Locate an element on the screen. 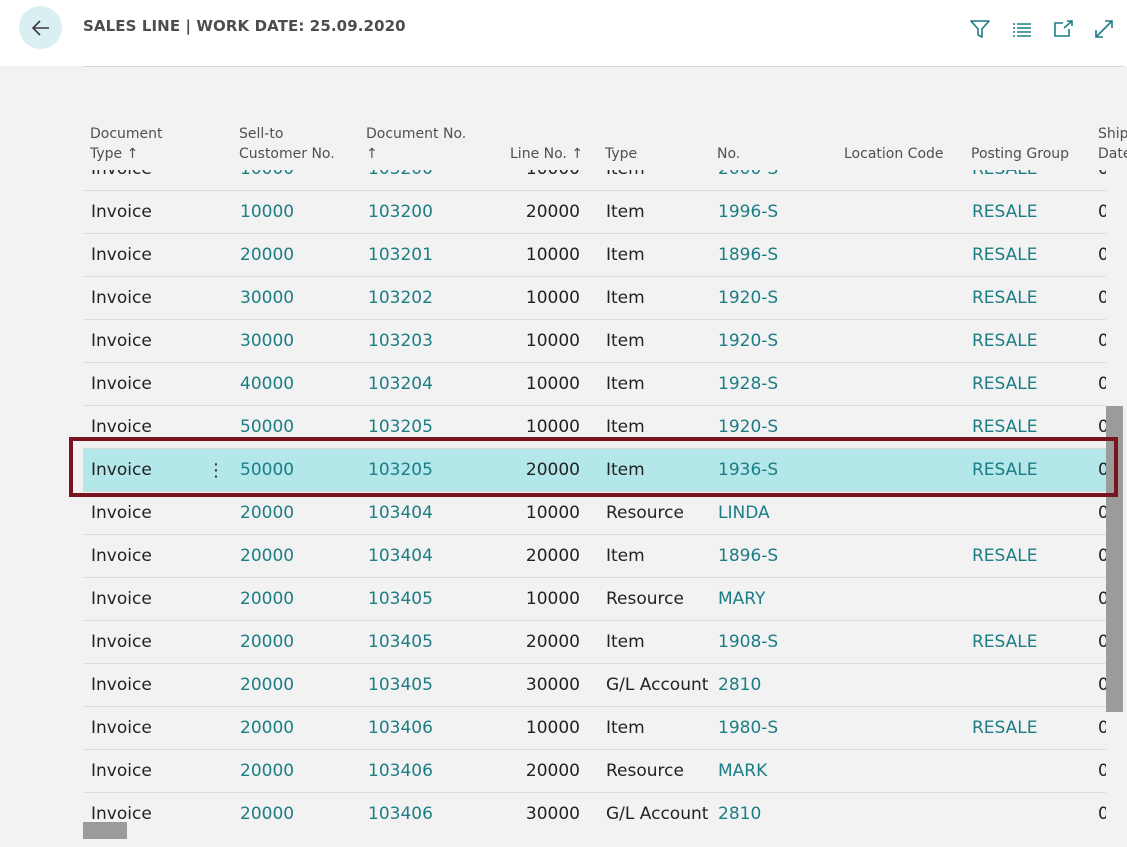  table-row: Invoice 30000 103203 10000 Item 1920-S RESALE 0 is located at coordinates (594, 341).